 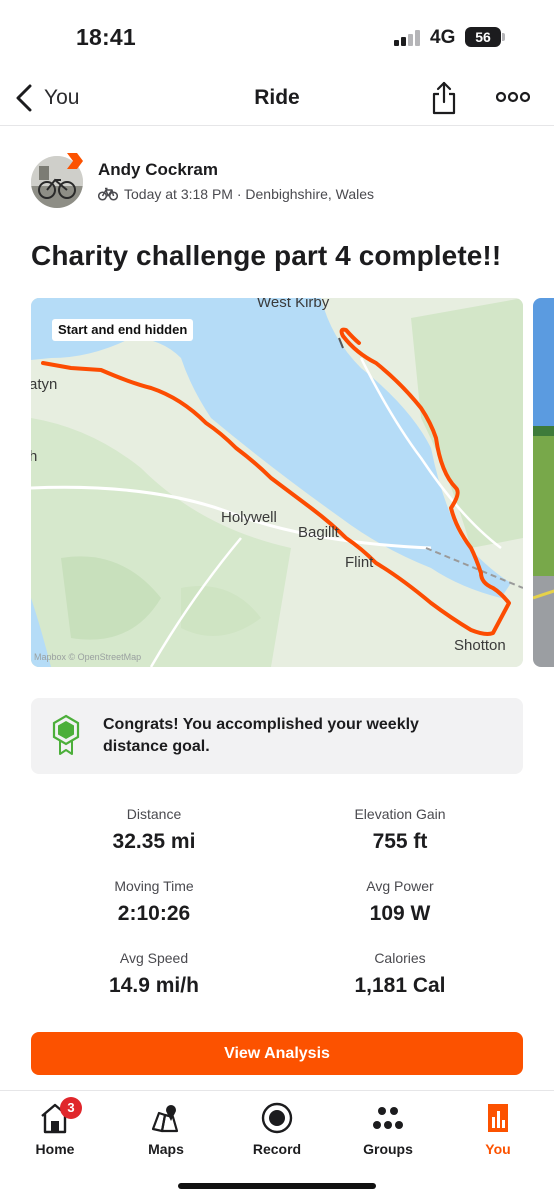 What do you see at coordinates (75, 161) in the screenshot?
I see `subscriber-badge-icon` at bounding box center [75, 161].